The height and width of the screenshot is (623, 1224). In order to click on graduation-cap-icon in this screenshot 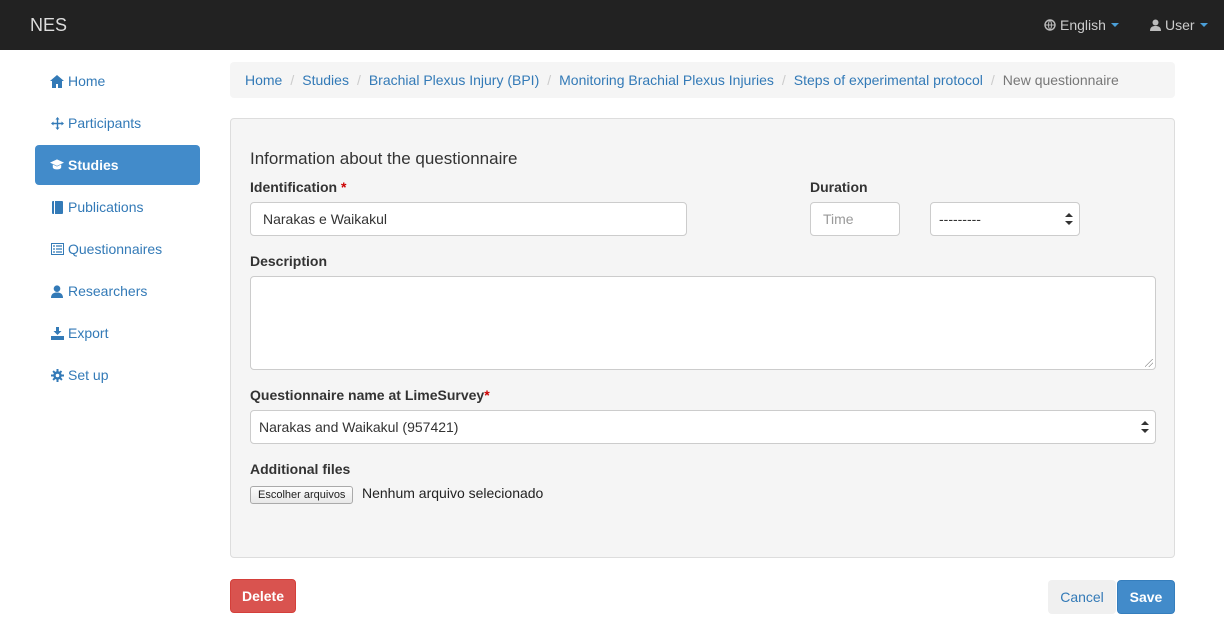, I will do `click(57, 165)`.